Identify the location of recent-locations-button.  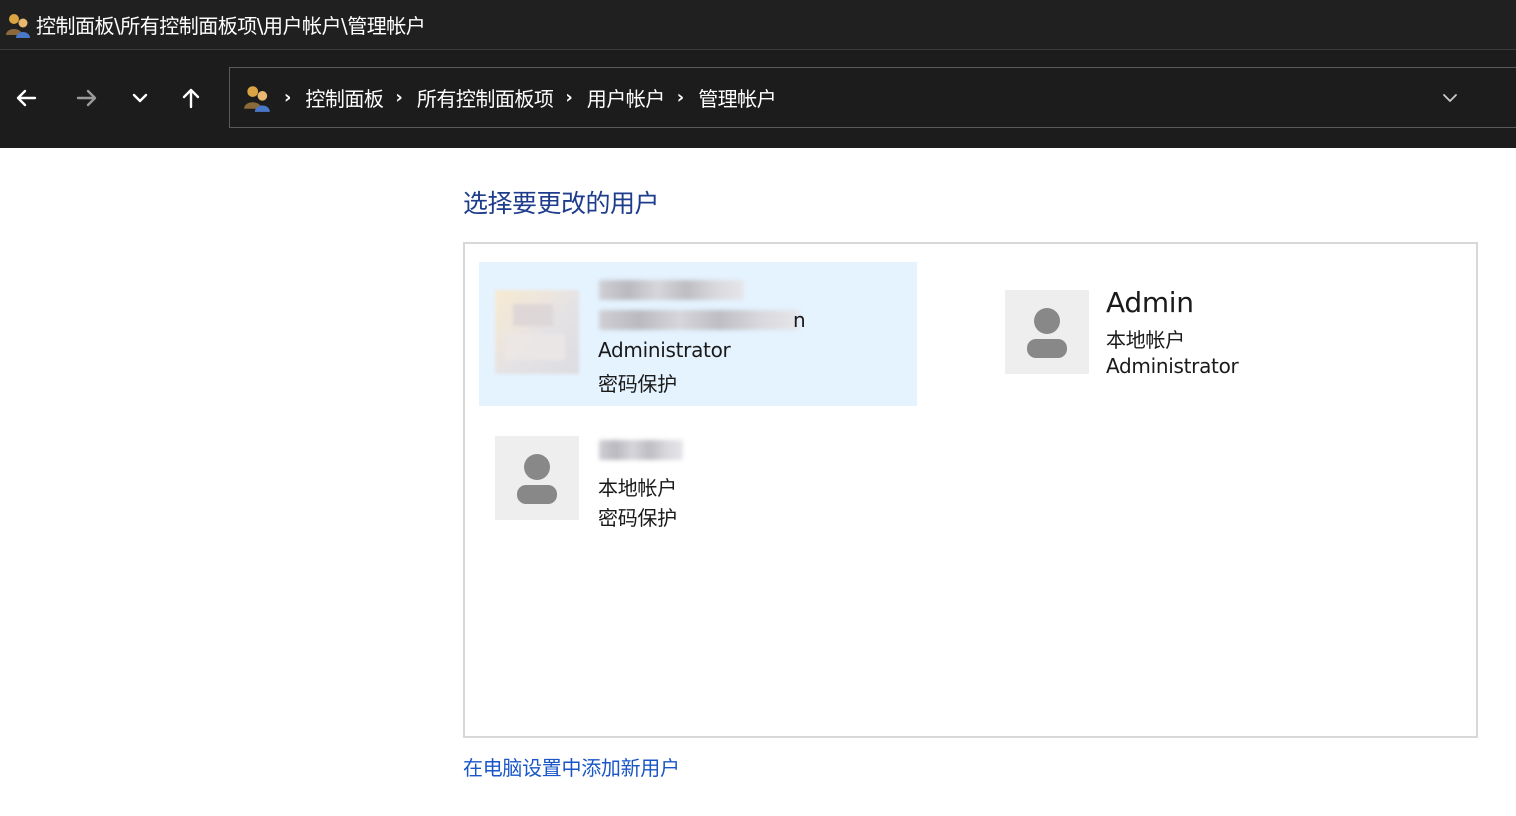
(140, 98).